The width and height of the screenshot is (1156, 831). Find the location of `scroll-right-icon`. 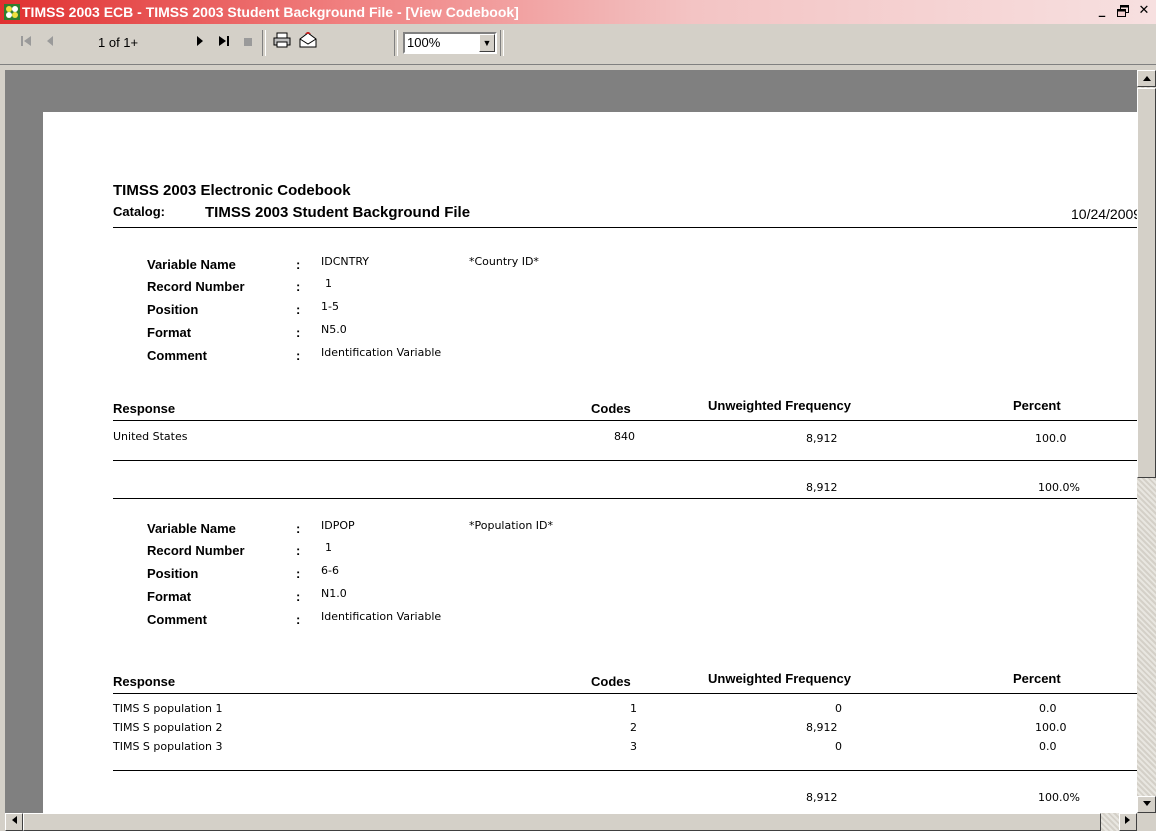

scroll-right-icon is located at coordinates (1127, 820).